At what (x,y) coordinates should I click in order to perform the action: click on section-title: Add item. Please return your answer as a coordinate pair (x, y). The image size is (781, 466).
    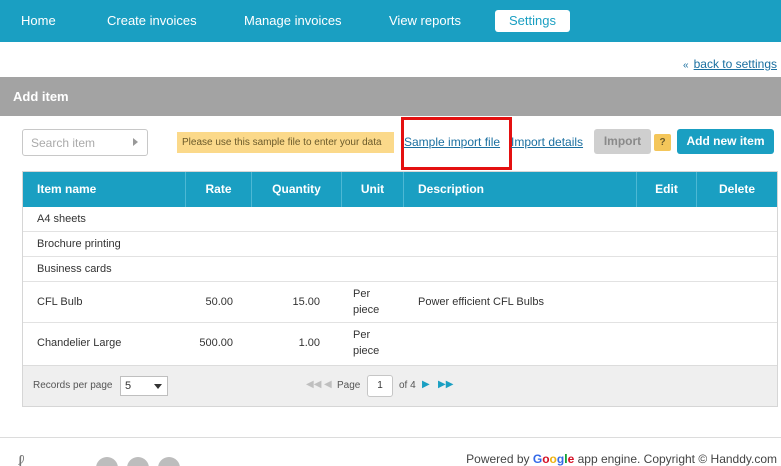
    Looking at the image, I should click on (41, 96).